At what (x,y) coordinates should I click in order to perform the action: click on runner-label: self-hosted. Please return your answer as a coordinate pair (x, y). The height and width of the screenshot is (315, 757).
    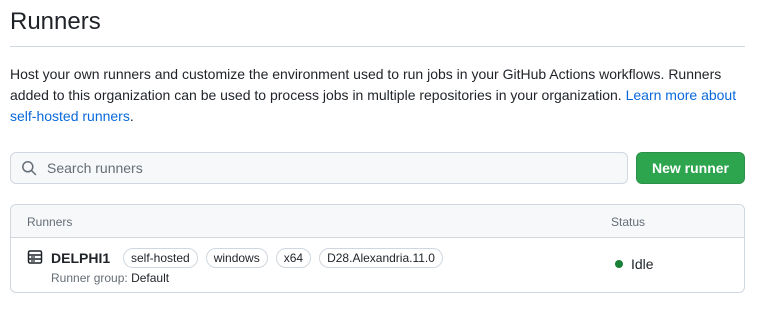
    Looking at the image, I should click on (160, 258).